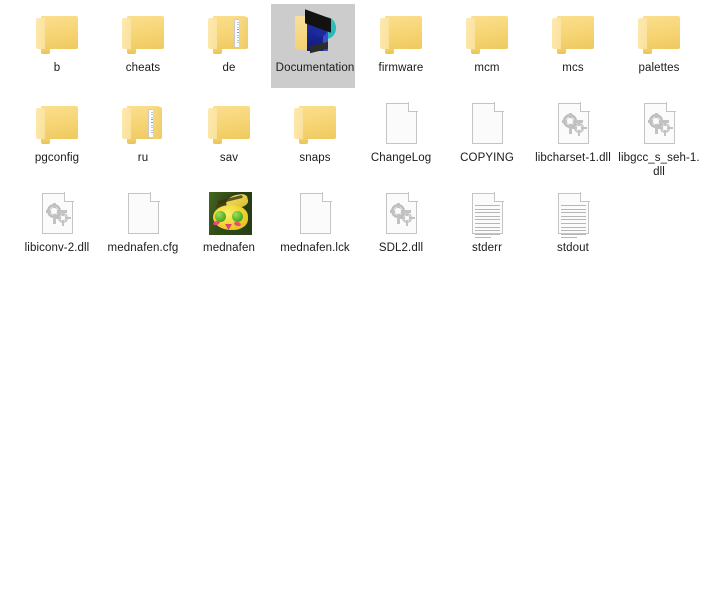 This screenshot has width=710, height=600. I want to click on file-item-mednafen-lck: mednafen.lck, so click(315, 223).